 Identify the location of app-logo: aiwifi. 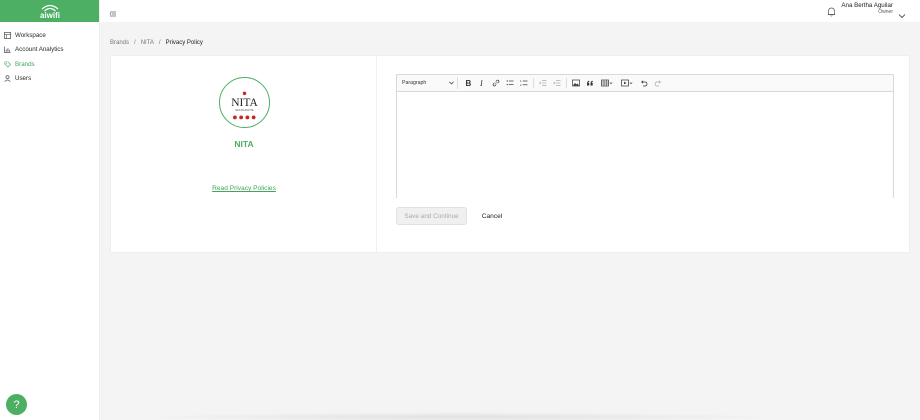
(49, 11).